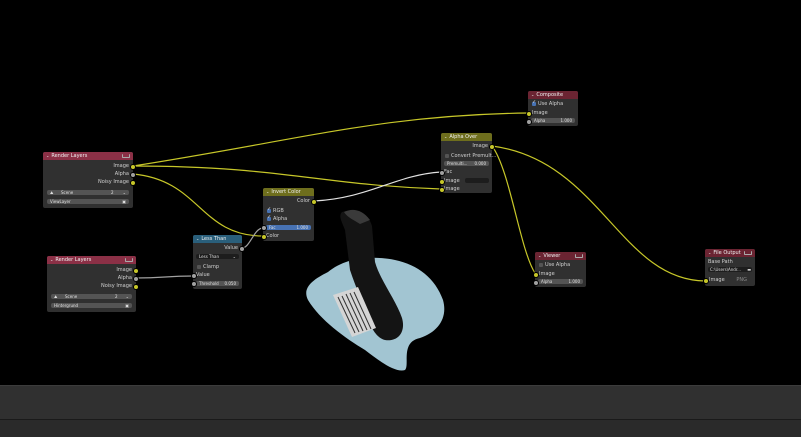 This screenshot has height=437, width=801. What do you see at coordinates (217, 283) in the screenshot?
I see `threshold-field: Threshold 0.050` at bounding box center [217, 283].